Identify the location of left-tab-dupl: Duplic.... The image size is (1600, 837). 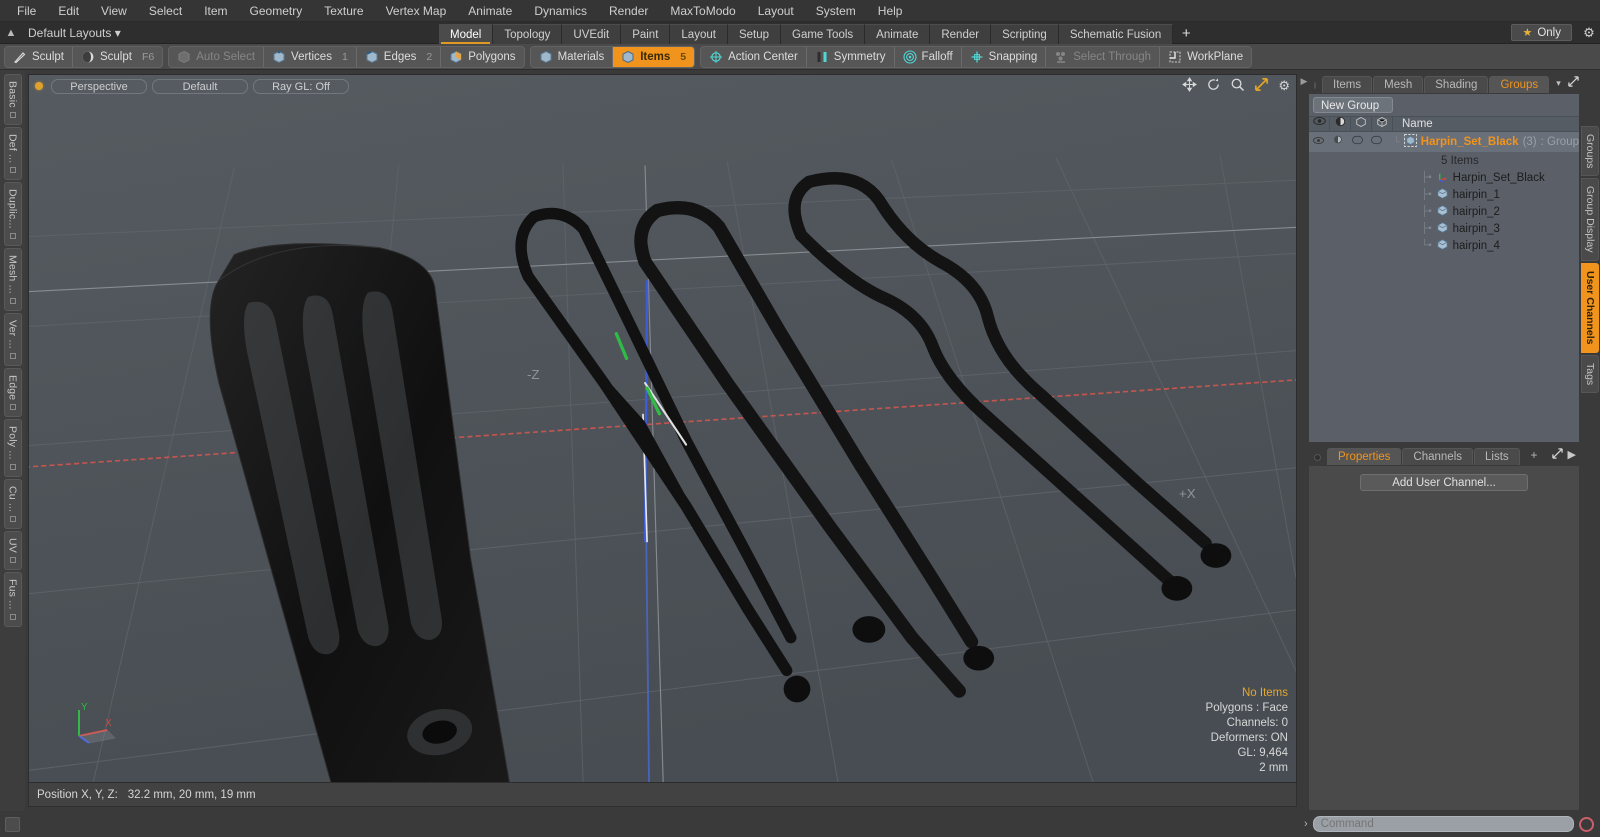
(12, 214).